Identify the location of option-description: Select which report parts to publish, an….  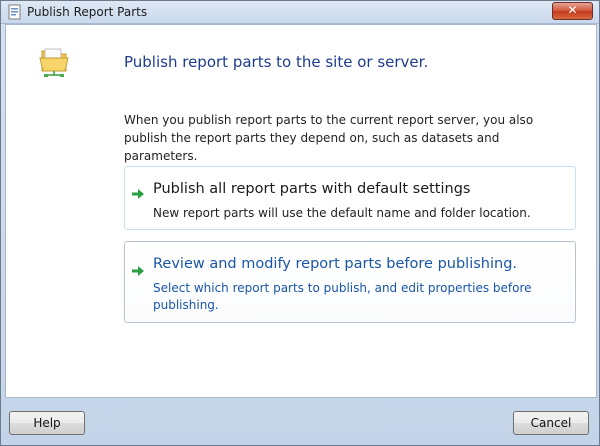
(342, 296).